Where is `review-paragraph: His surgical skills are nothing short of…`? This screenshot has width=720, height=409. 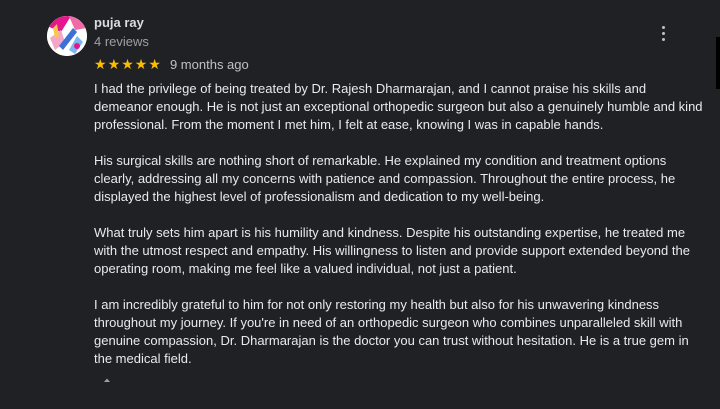
review-paragraph: His surgical skills are nothing short of… is located at coordinates (385, 178).